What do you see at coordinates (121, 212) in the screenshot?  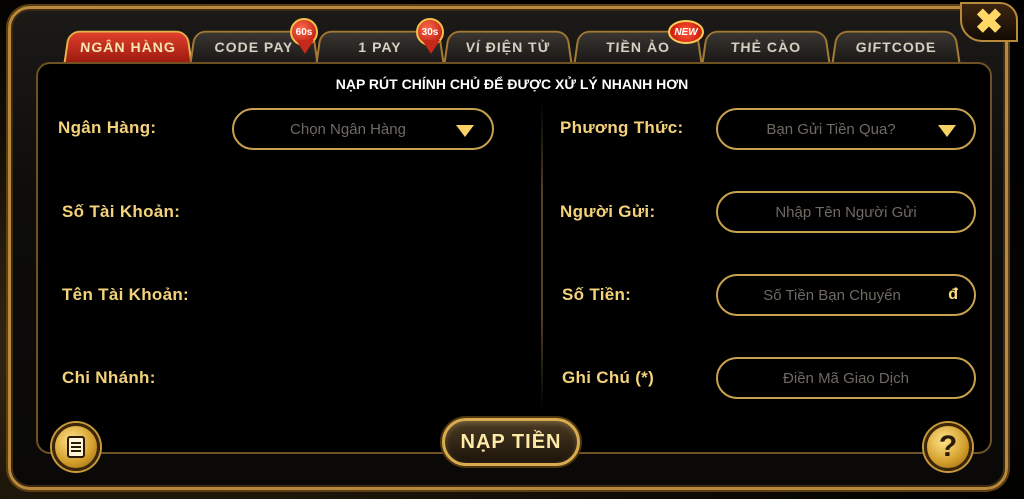 I see `account-number-label: Số Tài Khoản:` at bounding box center [121, 212].